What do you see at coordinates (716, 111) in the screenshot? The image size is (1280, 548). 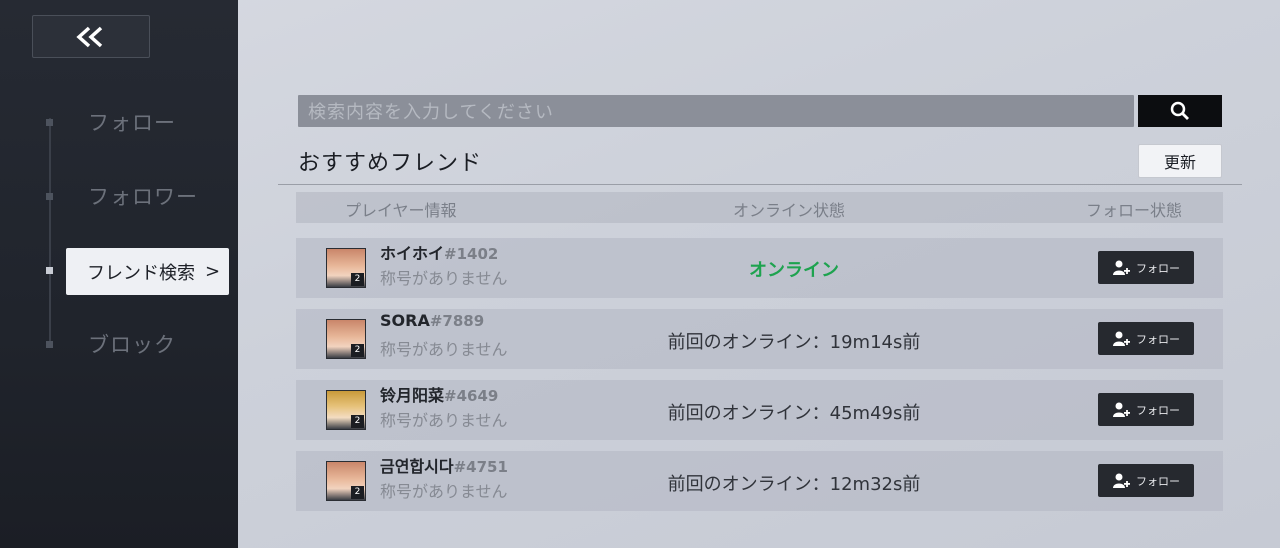 I see `search-input: 検索内容を入力してください` at bounding box center [716, 111].